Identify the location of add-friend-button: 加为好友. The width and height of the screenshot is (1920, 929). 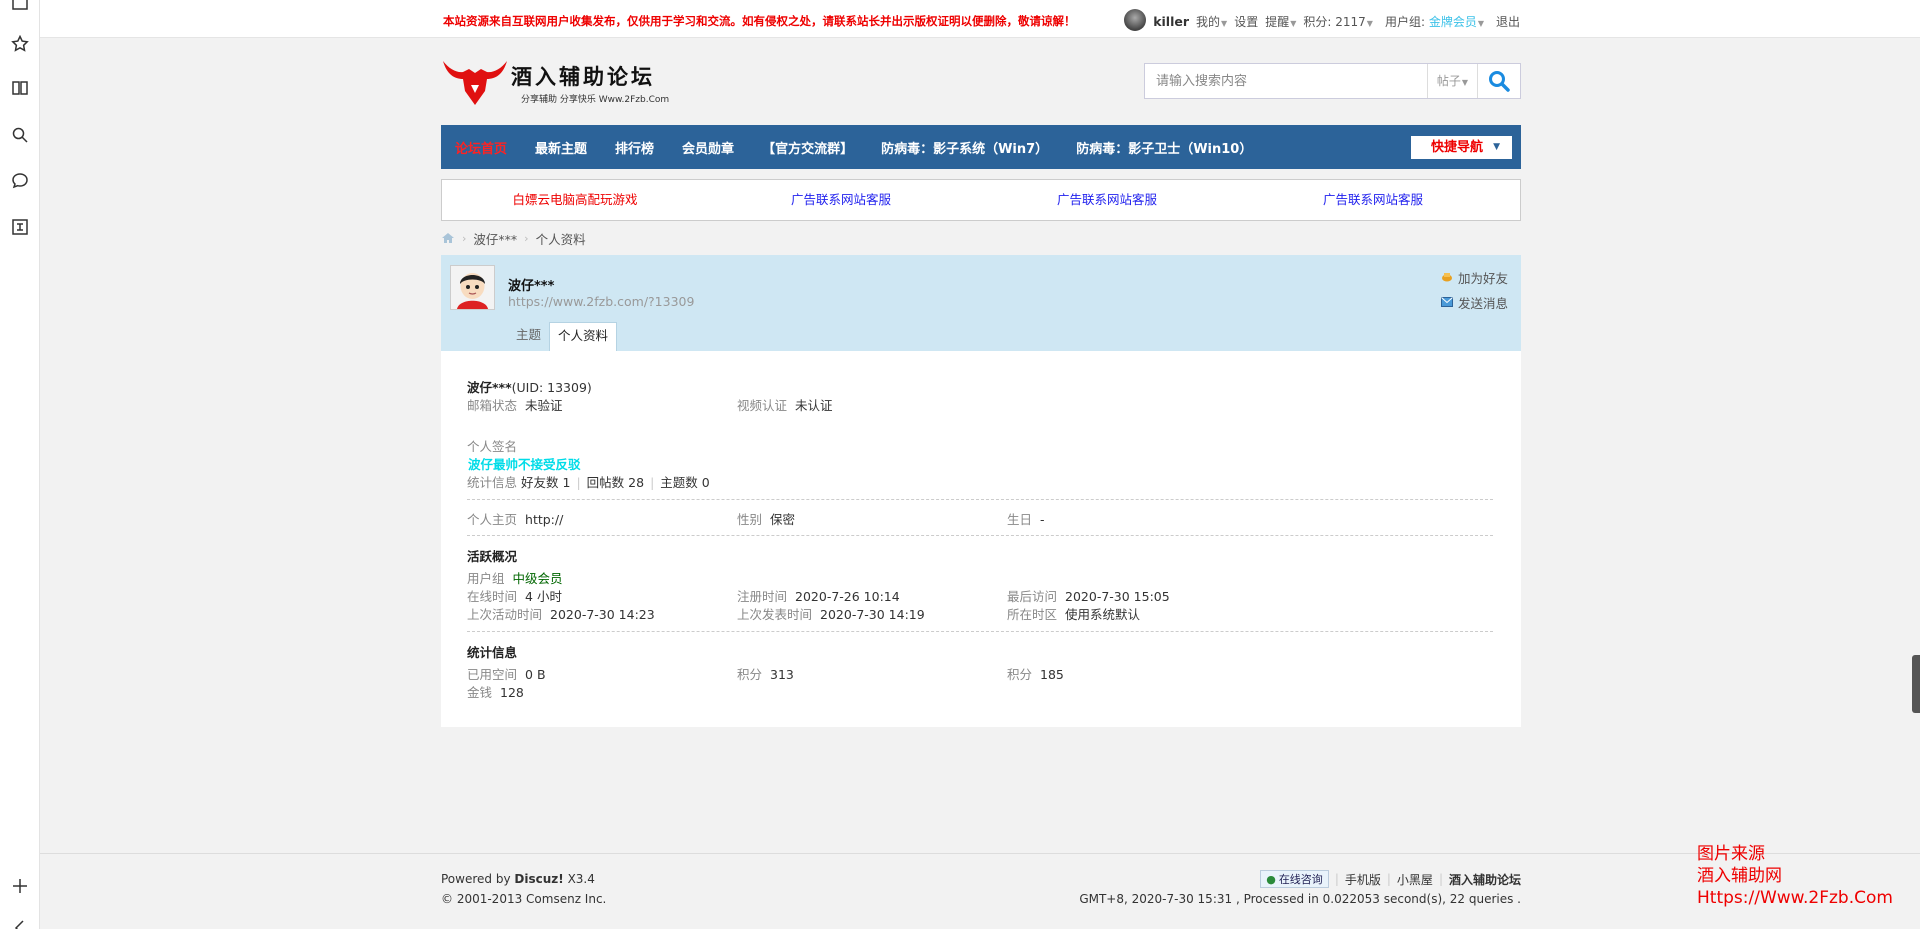
(1474, 277).